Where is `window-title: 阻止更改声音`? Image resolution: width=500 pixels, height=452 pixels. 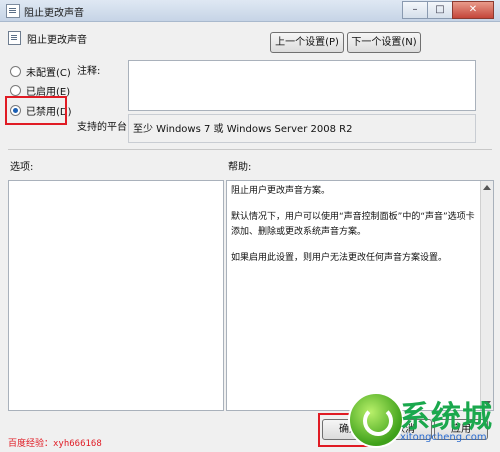 window-title: 阻止更改声音 is located at coordinates (54, 13).